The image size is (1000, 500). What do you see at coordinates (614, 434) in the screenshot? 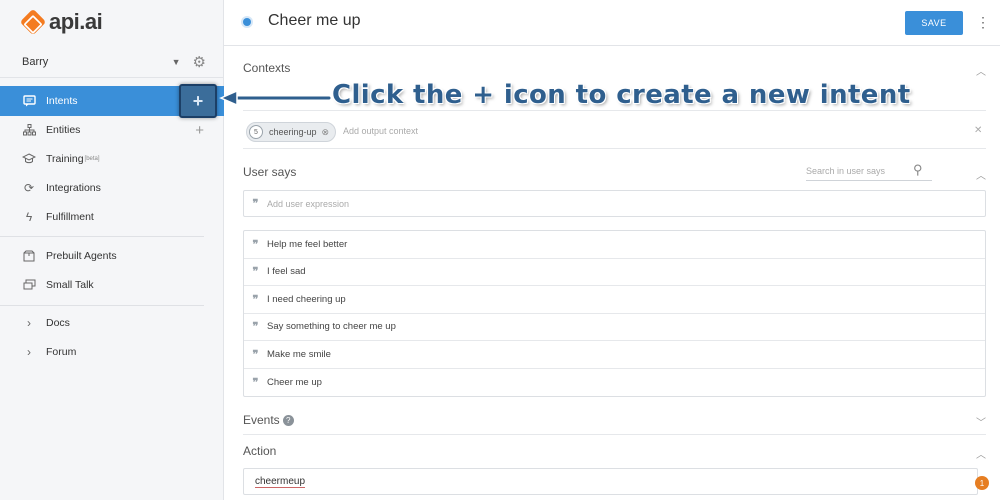
I see `events-divider` at bounding box center [614, 434].